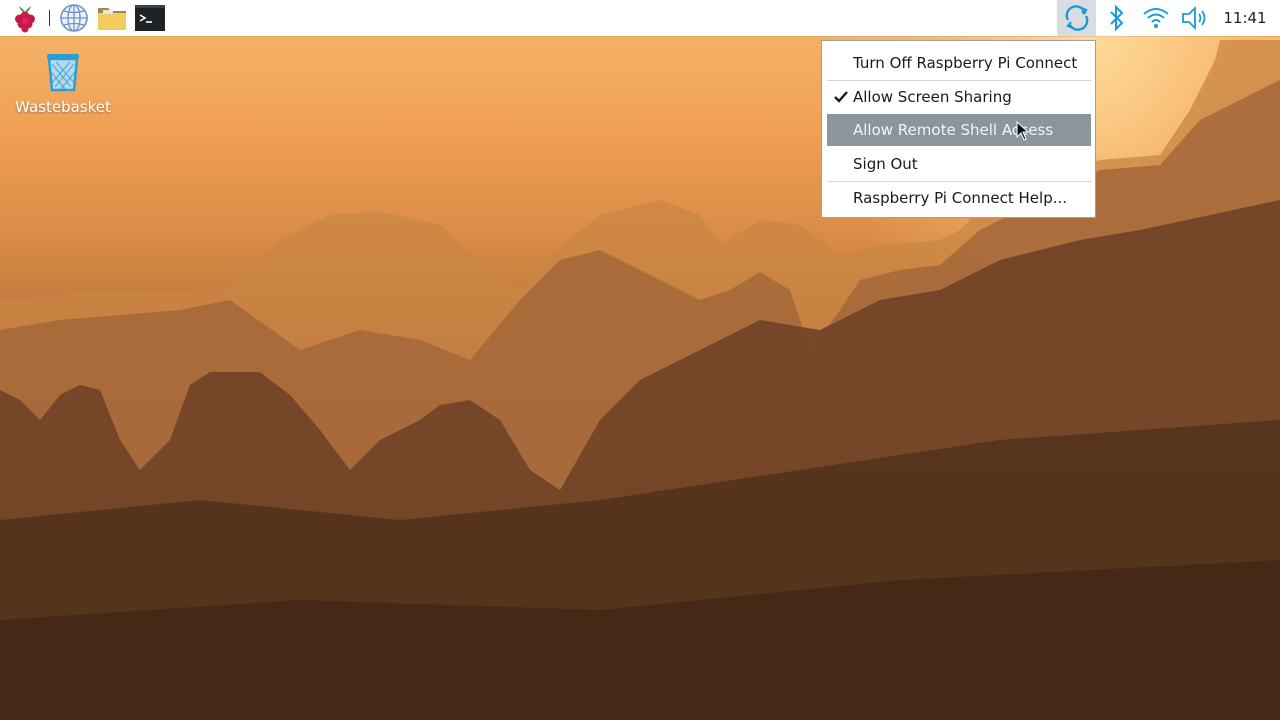 This screenshot has height=720, width=1280. I want to click on connect-tray-button, so click(1076, 18).